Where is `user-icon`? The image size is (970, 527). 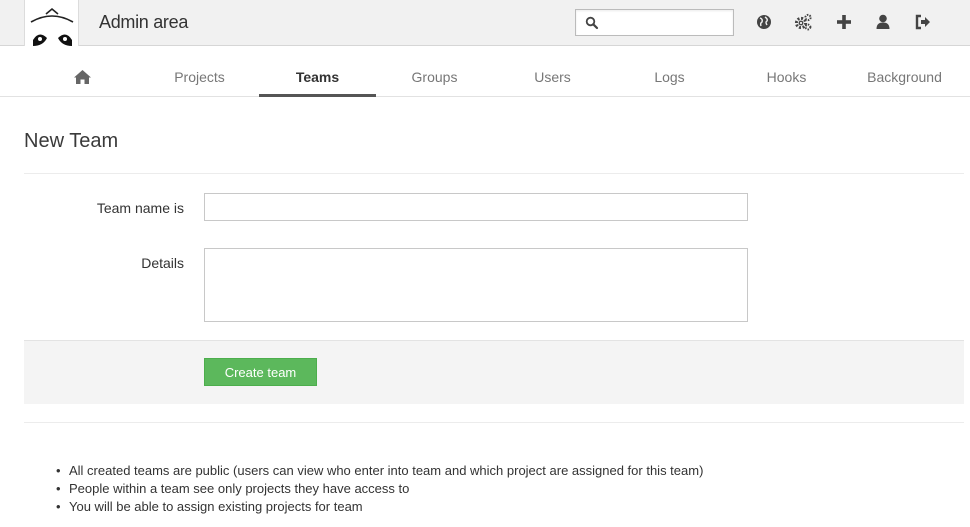
user-icon is located at coordinates (883, 22).